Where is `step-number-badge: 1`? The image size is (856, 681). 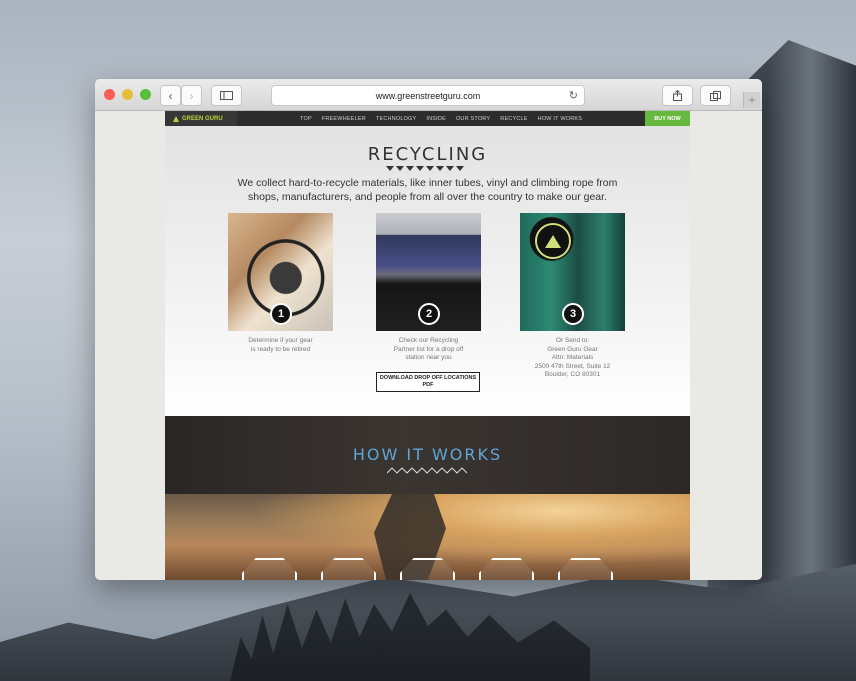
step-number-badge: 1 is located at coordinates (281, 314).